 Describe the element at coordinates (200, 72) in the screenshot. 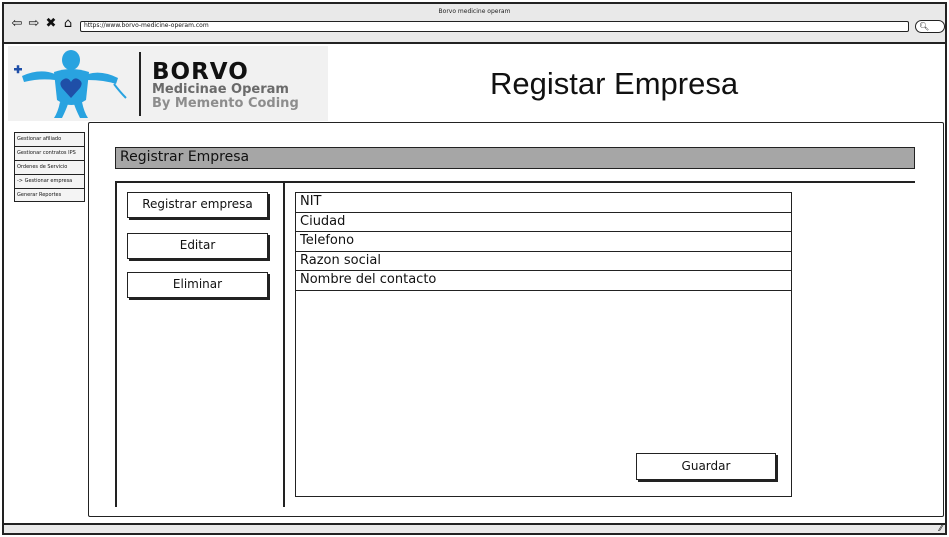

I see `brand-name: BORVO` at that location.